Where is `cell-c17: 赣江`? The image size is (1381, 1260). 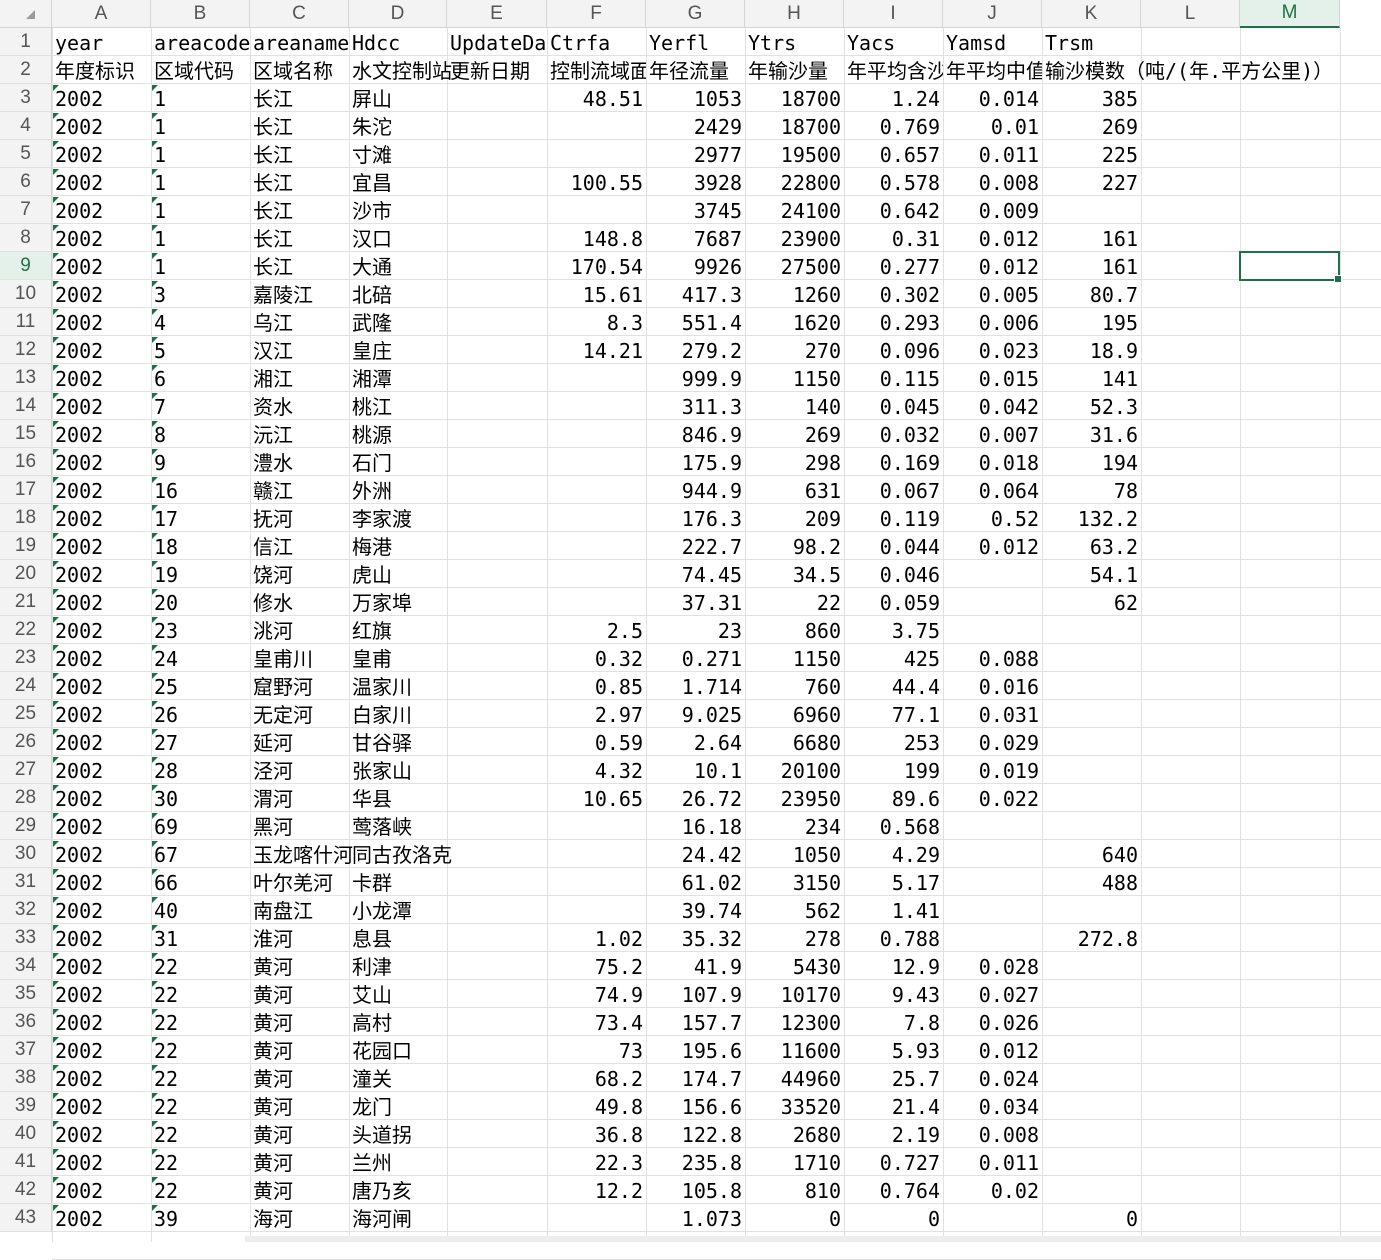 cell-c17: 赣江 is located at coordinates (299, 490).